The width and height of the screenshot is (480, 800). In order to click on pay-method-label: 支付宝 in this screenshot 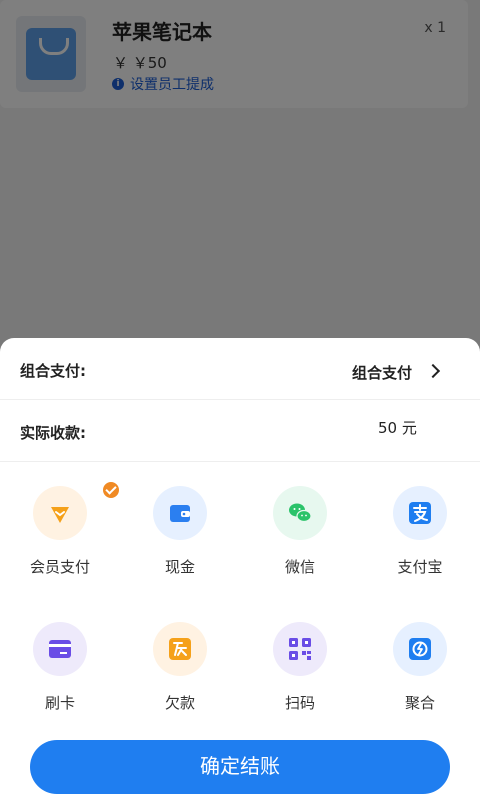, I will do `click(420, 567)`.